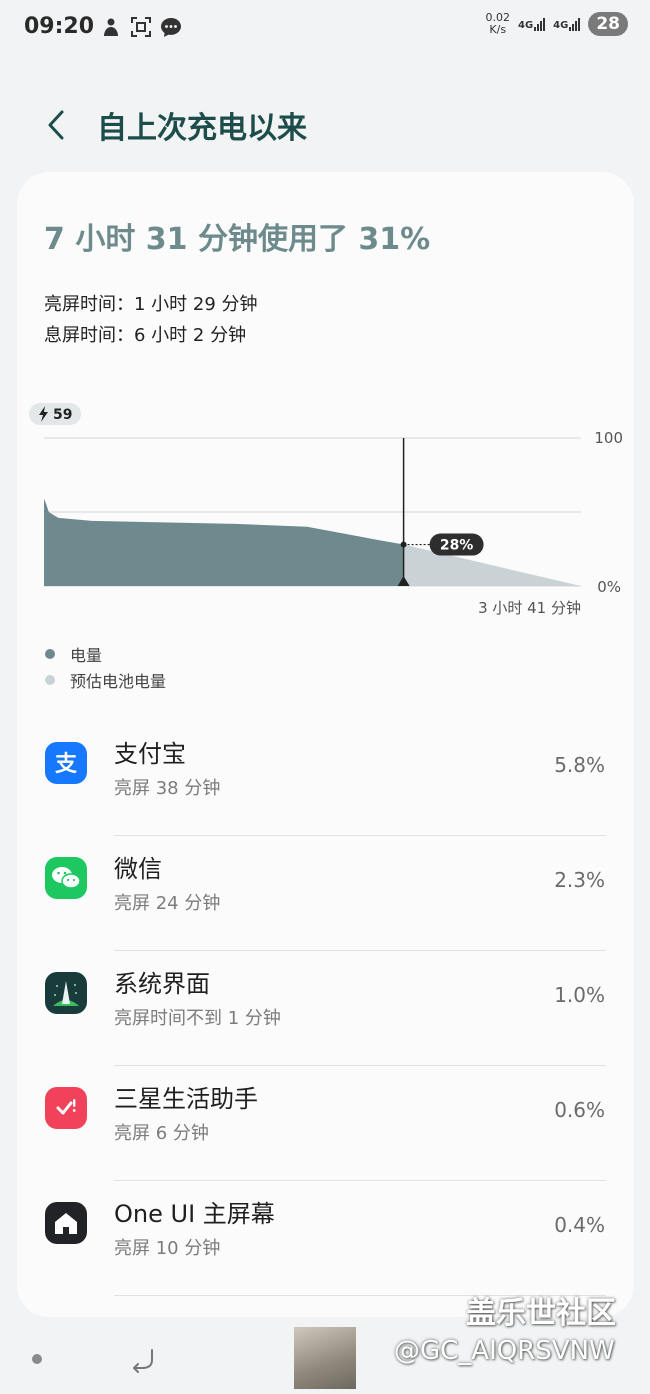  What do you see at coordinates (579, 1225) in the screenshot?
I see `app-usage-percent: 0.4%` at bounding box center [579, 1225].